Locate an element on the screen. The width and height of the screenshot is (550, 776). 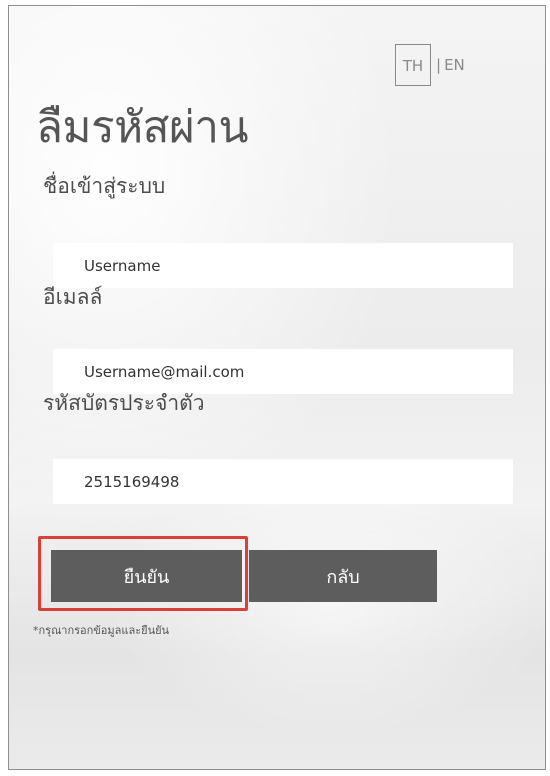
language-en-option: EN is located at coordinates (454, 65).